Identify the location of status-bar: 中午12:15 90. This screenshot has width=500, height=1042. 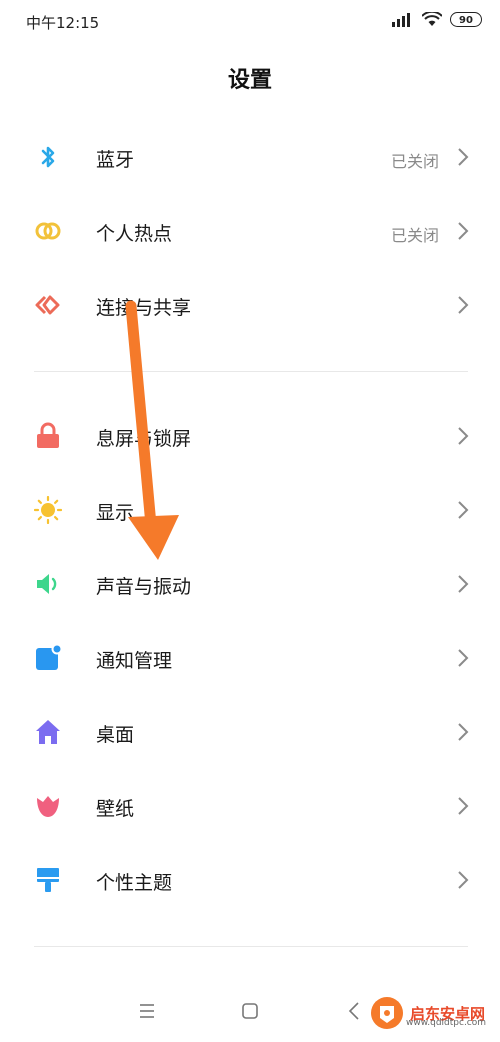
(250, 23).